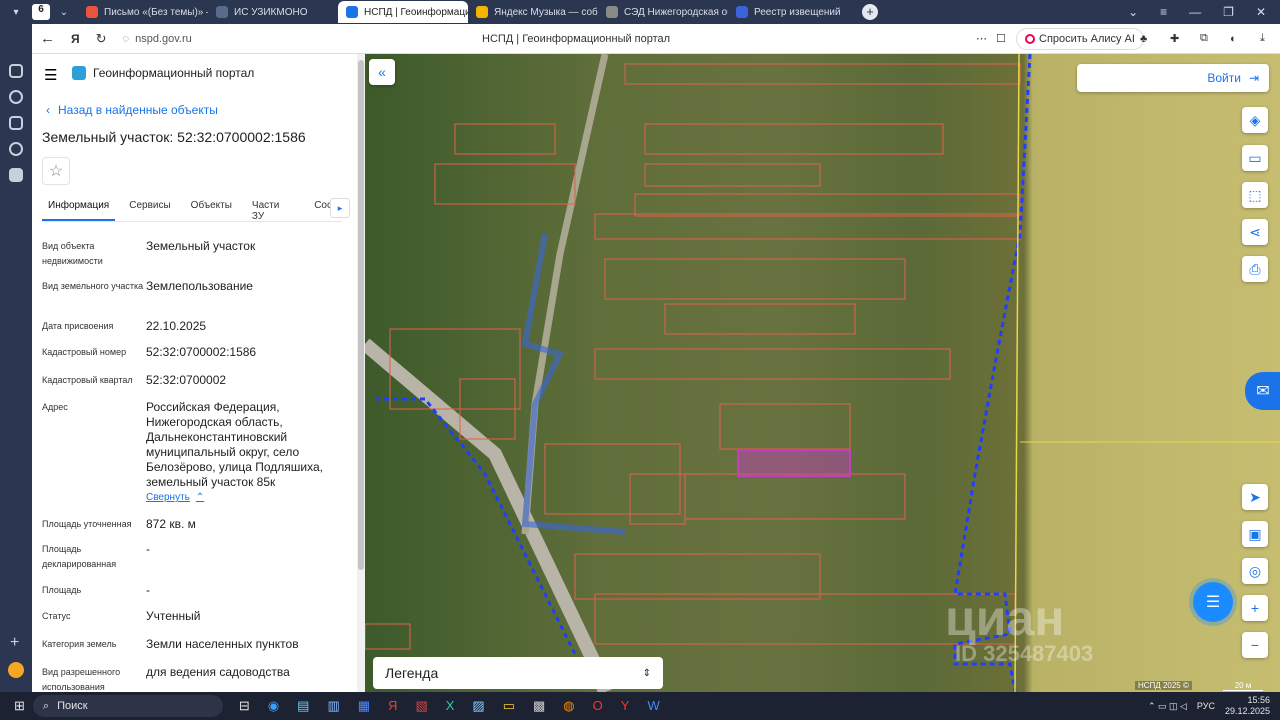 The image size is (1280, 720). Describe the element at coordinates (1255, 534) in the screenshot. I see `minimap-icon: ▣` at that location.